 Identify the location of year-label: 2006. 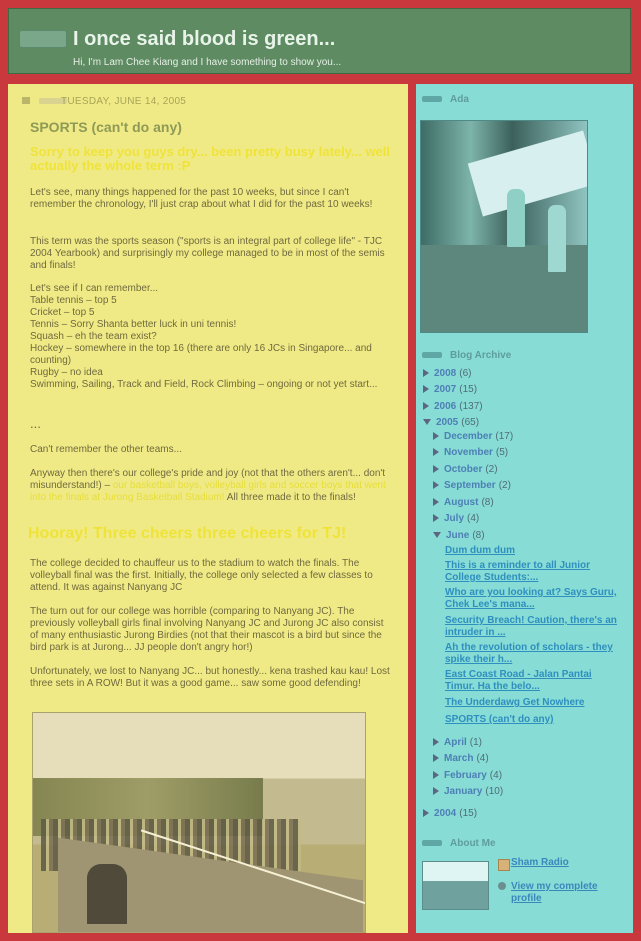
(445, 406).